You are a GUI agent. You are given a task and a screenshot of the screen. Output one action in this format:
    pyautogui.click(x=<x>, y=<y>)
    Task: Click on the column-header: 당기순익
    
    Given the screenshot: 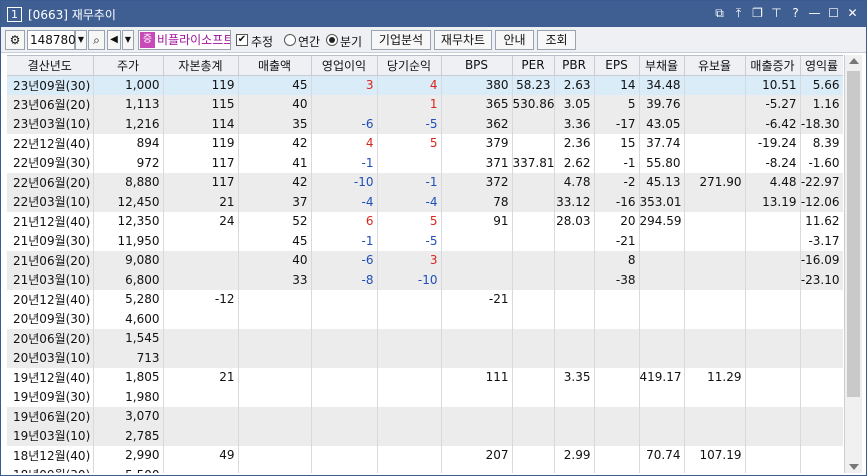 What is the action you would take?
    pyautogui.click(x=409, y=66)
    